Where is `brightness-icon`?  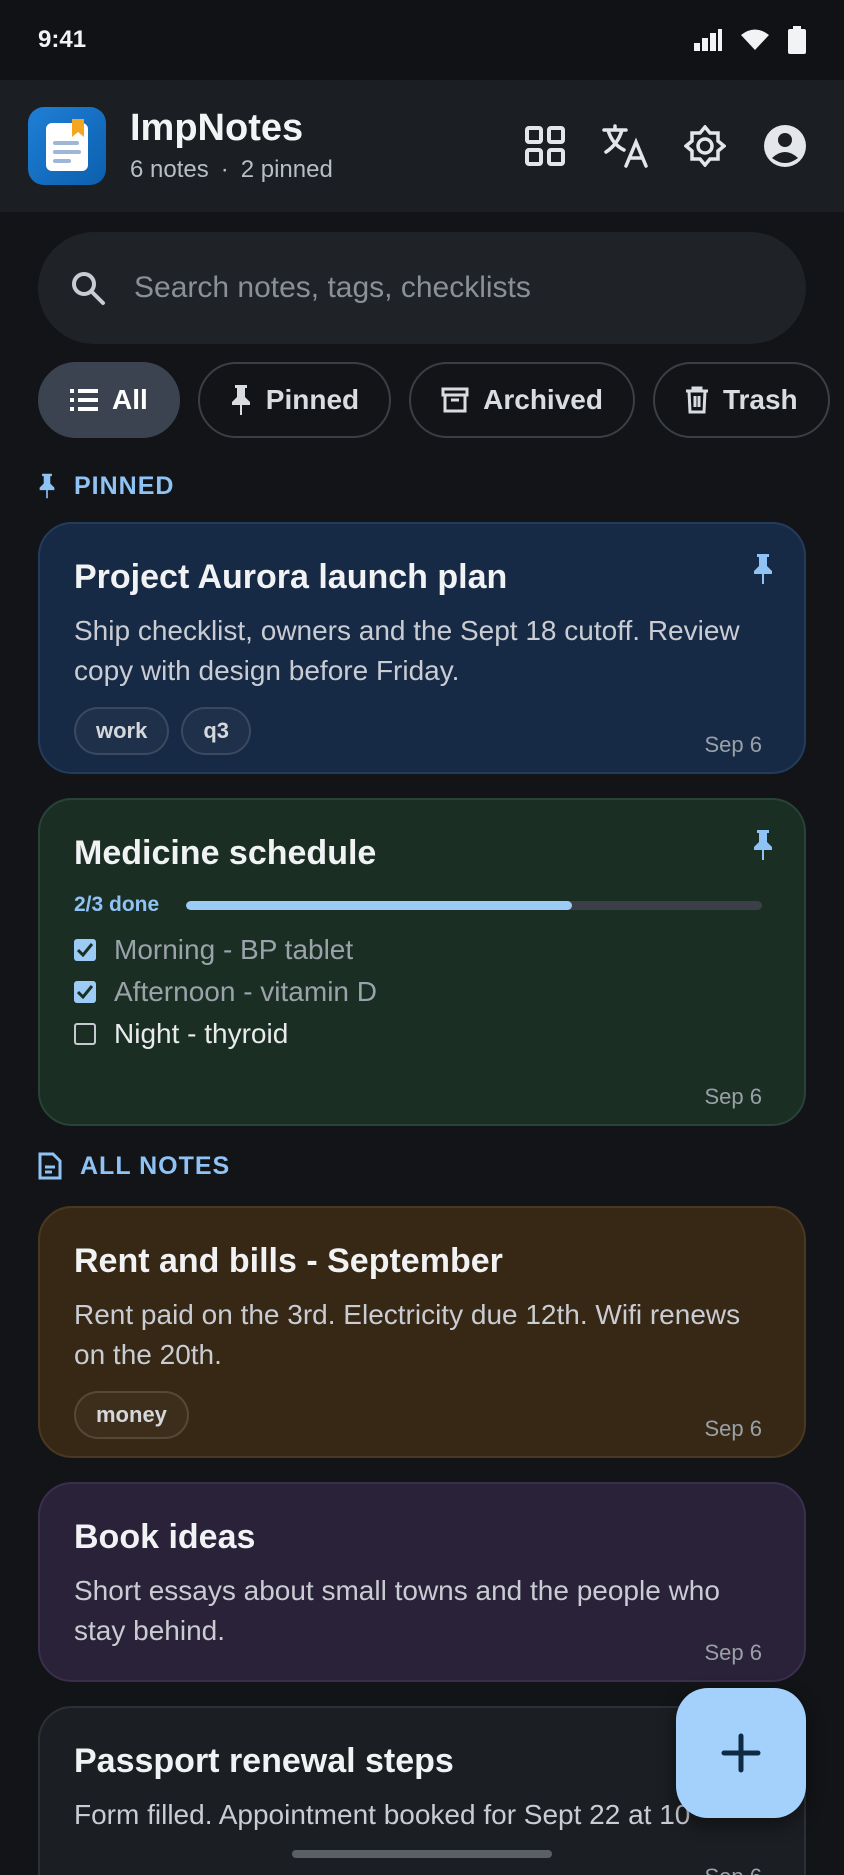
brightness-icon is located at coordinates (705, 146).